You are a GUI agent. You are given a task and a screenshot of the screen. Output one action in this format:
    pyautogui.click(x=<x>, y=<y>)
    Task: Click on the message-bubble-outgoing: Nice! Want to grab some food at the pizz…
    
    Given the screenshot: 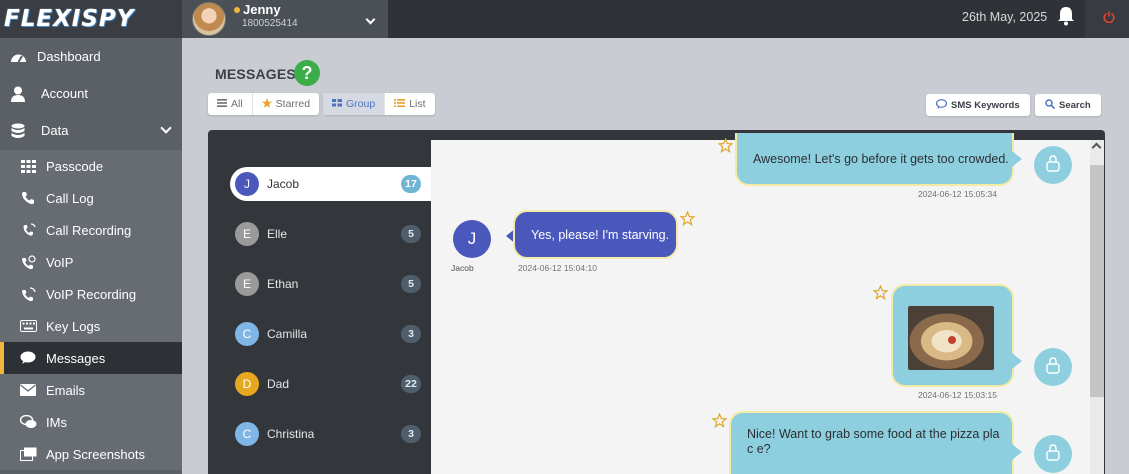 What is the action you would take?
    pyautogui.click(x=871, y=442)
    